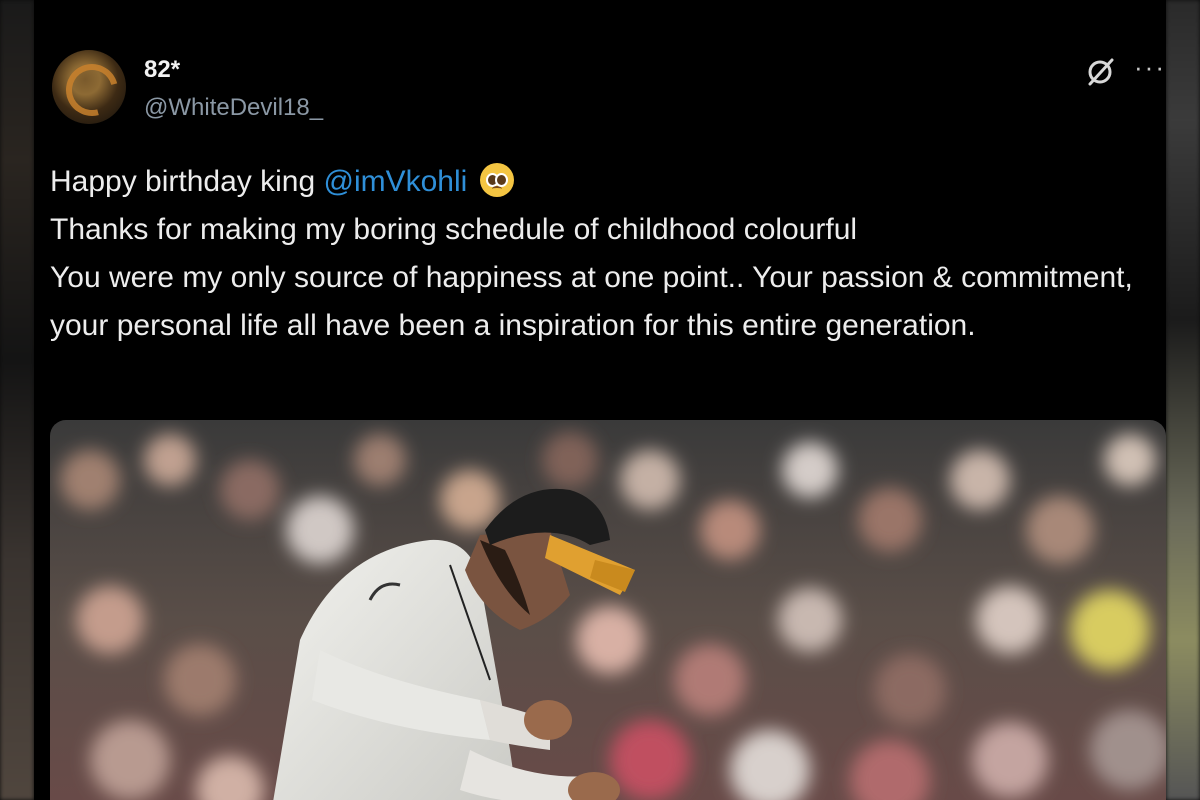 This screenshot has width=1200, height=800. I want to click on user-handle: @WhiteDevil18_, so click(233, 108).